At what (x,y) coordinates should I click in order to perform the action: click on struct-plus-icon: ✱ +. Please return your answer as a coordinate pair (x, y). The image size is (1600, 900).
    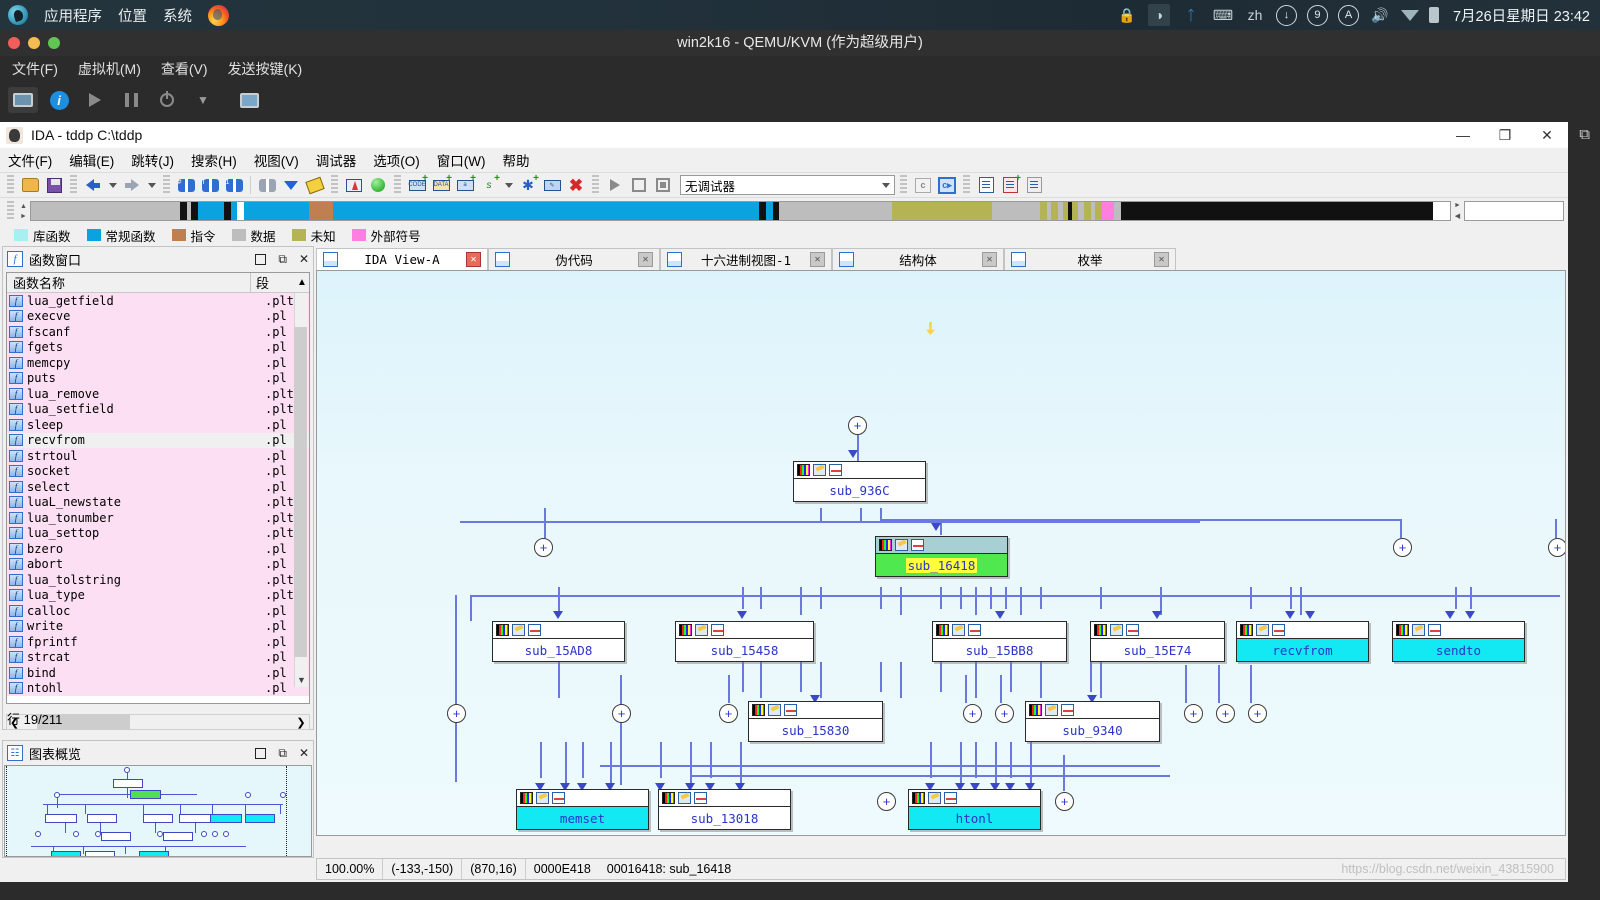
    Looking at the image, I should click on (528, 184).